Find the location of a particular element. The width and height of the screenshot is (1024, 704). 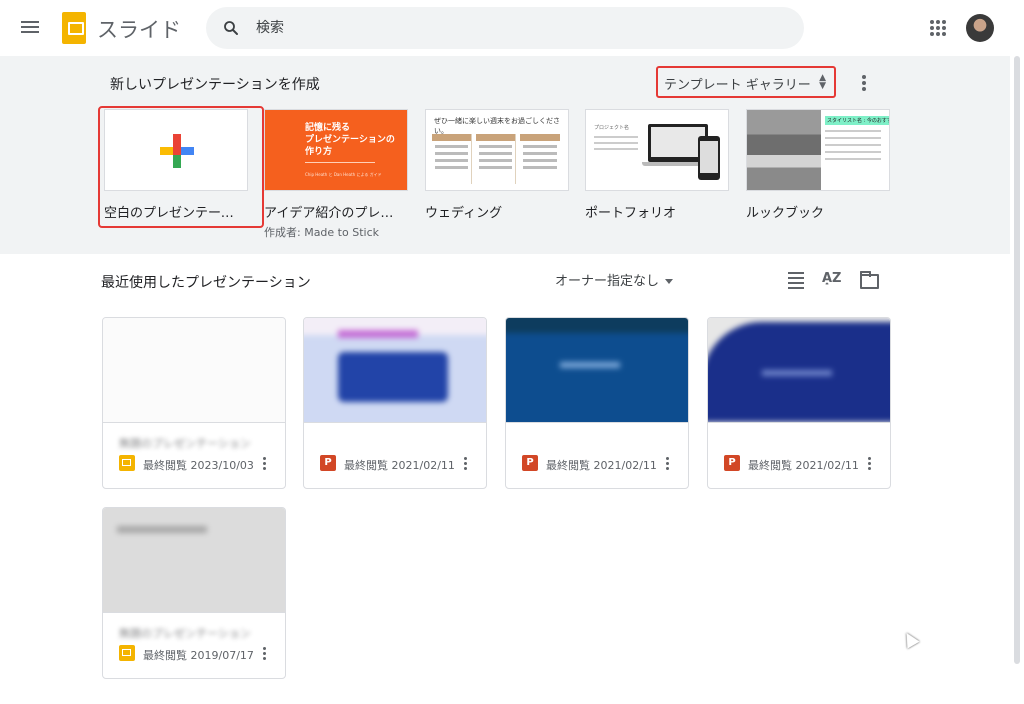

template-name: ポートフォリオ is located at coordinates (631, 213).